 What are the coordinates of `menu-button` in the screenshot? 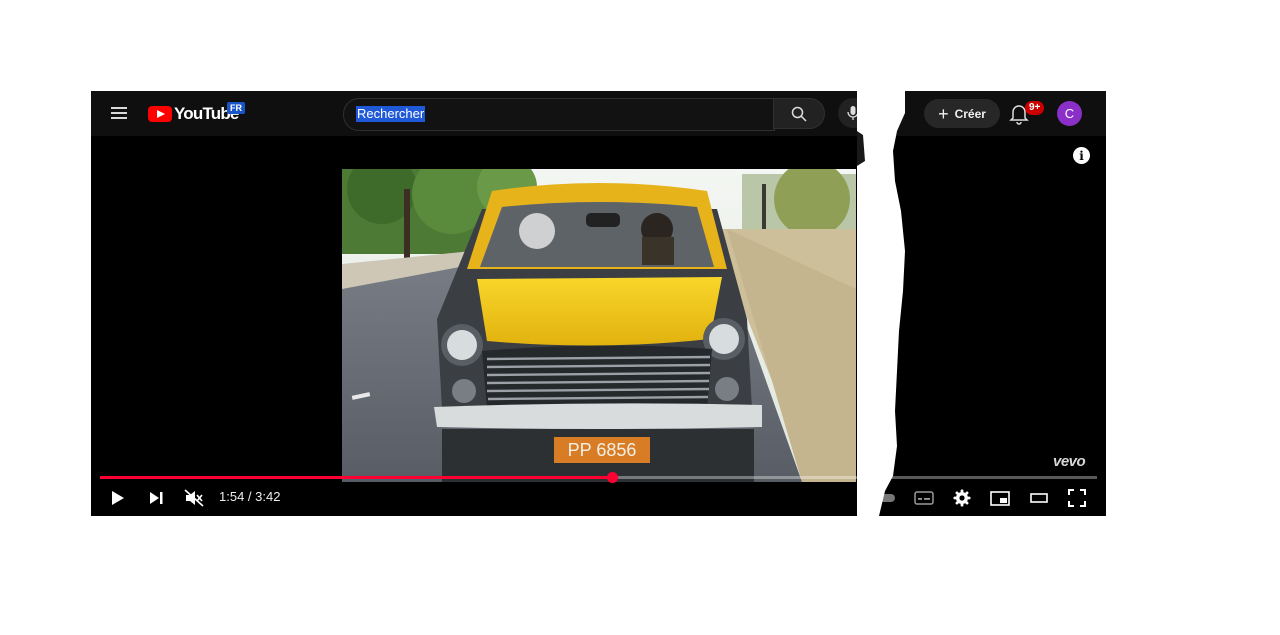 It's located at (119, 113).